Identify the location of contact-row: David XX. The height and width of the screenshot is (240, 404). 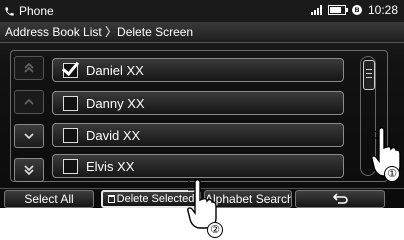
(198, 135).